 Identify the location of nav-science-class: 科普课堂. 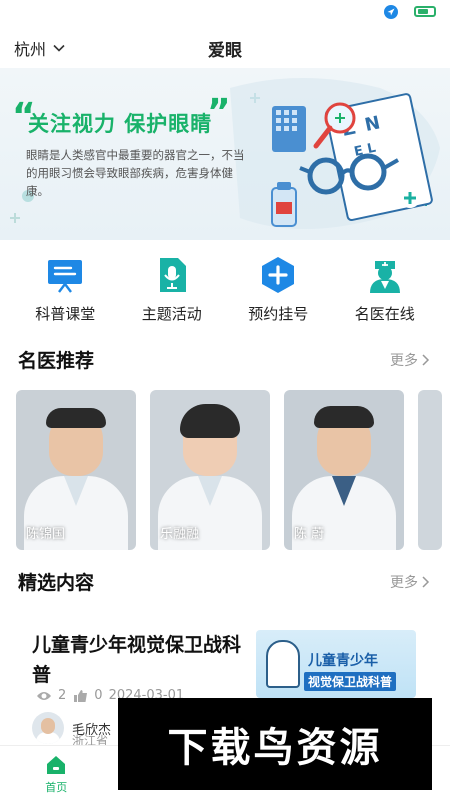
(65, 292).